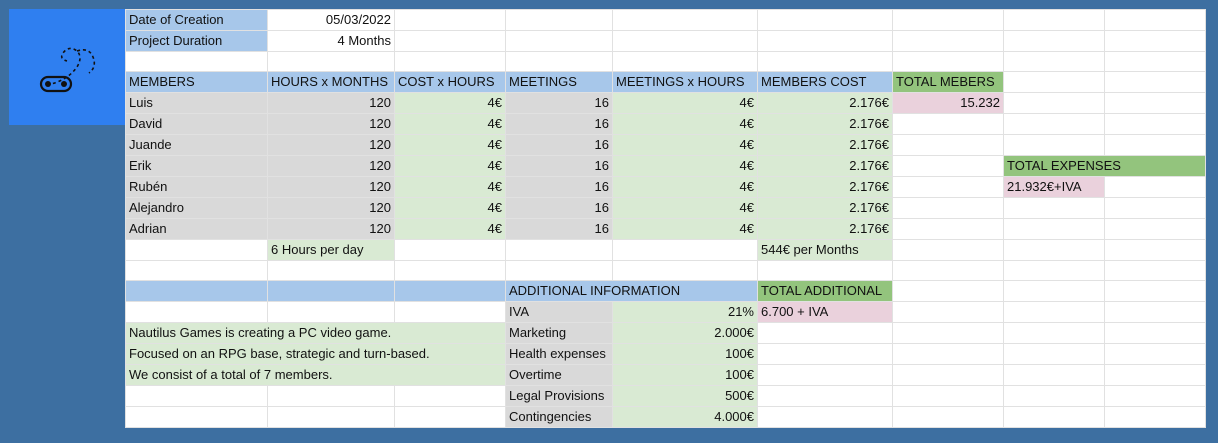 The image size is (1218, 443). Describe the element at coordinates (825, 82) in the screenshot. I see `header-members-cost: MEMBERS COST` at that location.